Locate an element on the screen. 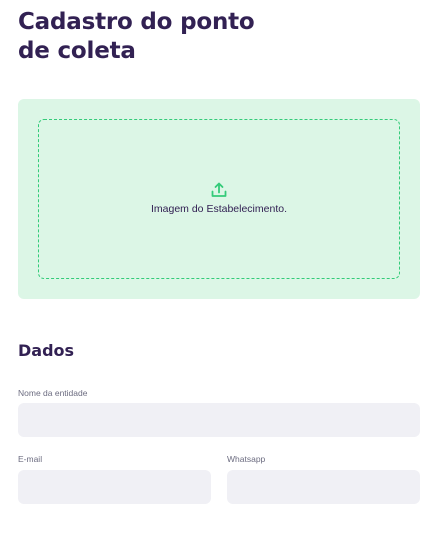  upload-icon is located at coordinates (219, 189).